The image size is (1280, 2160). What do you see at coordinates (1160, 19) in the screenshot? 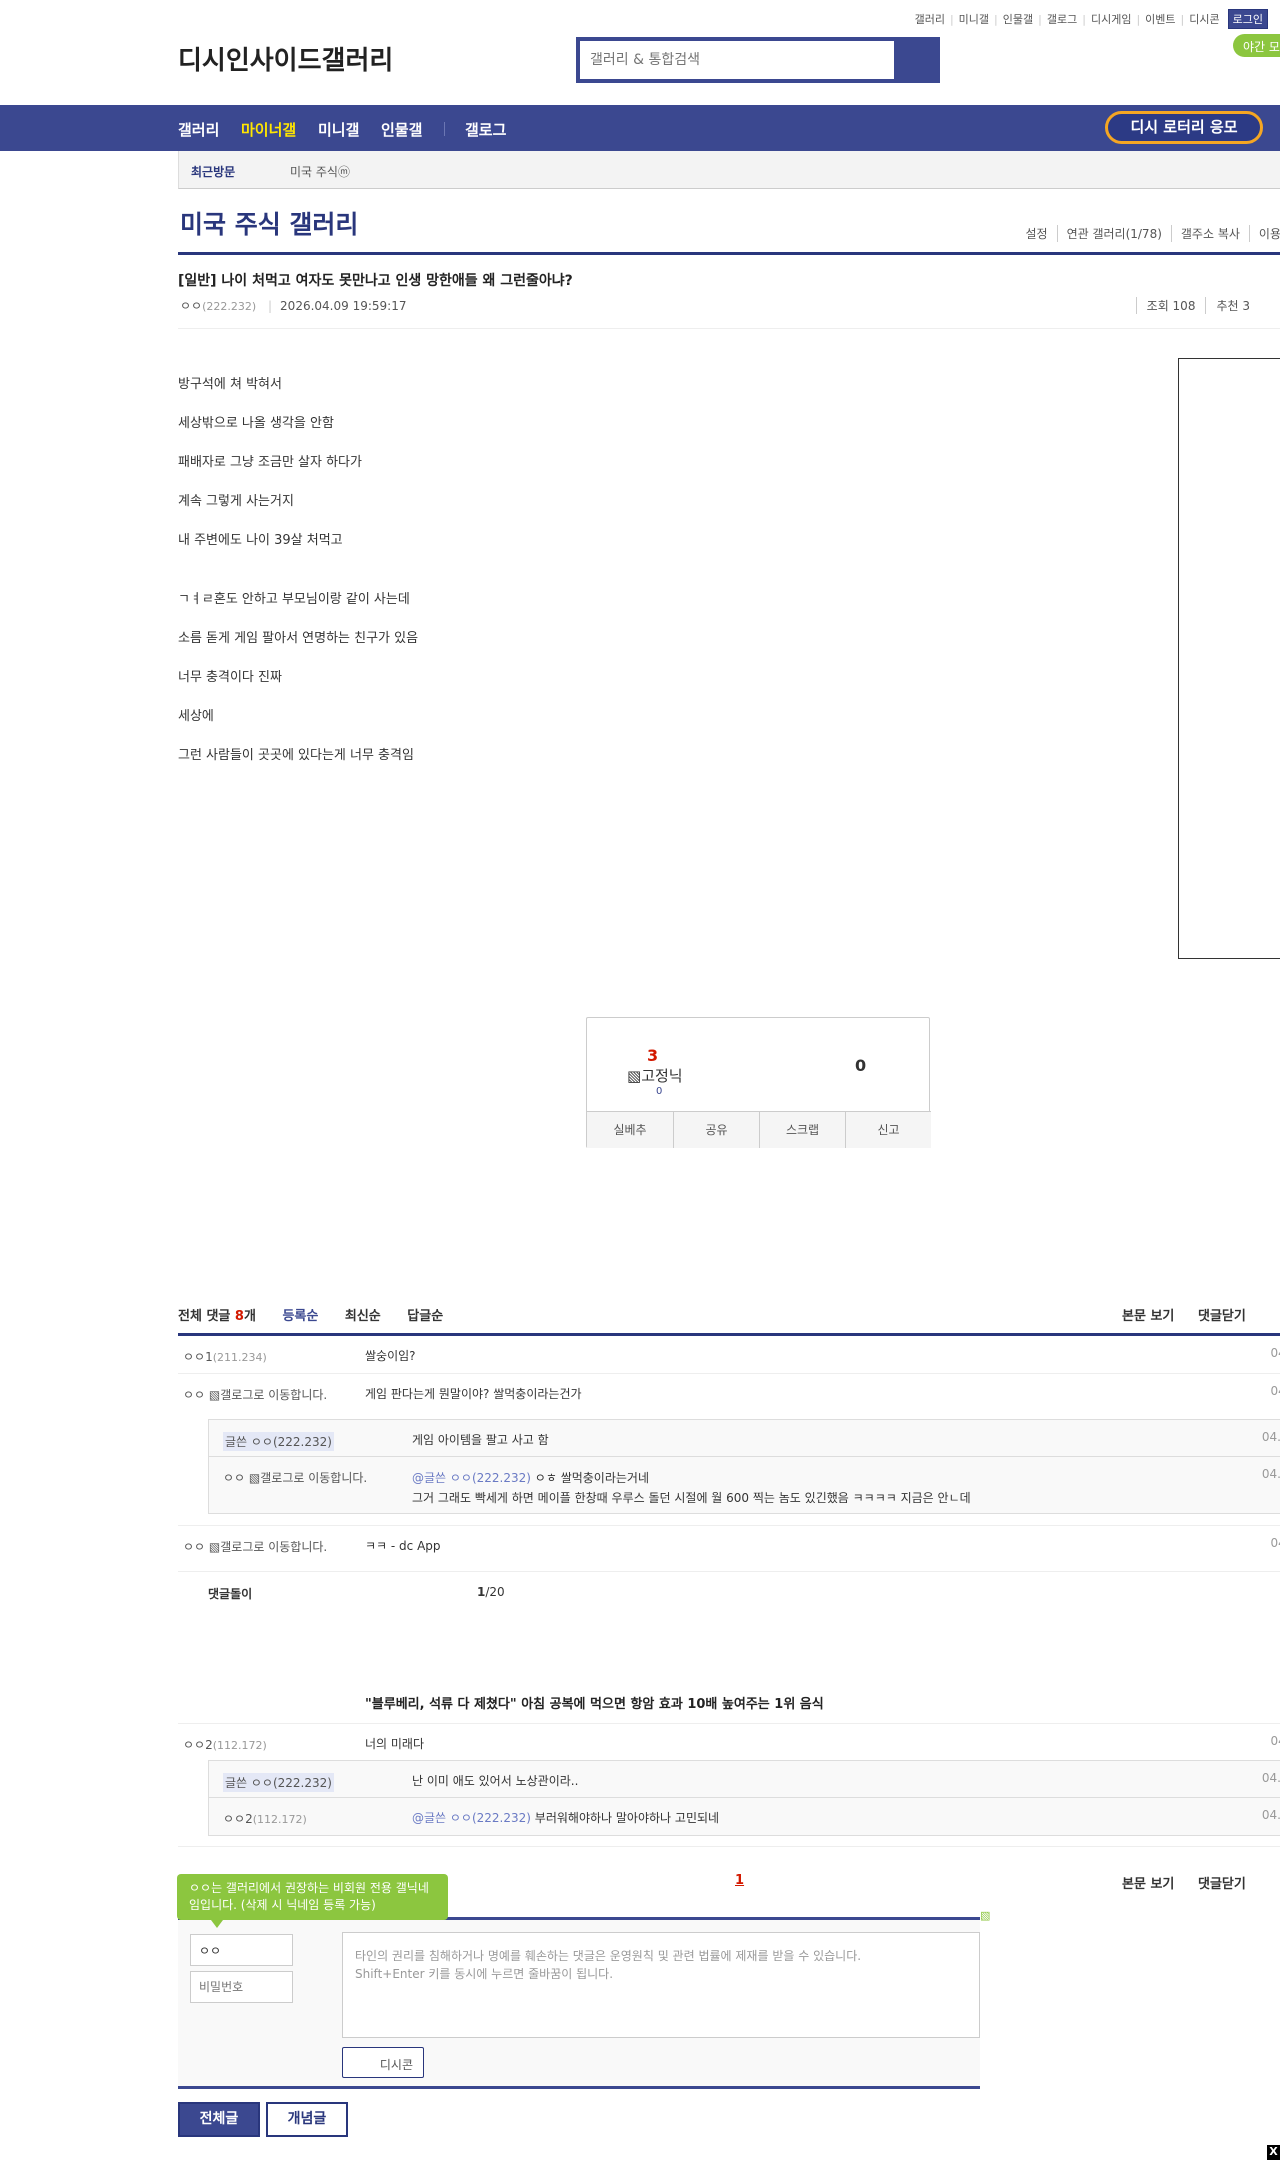
I see `top-link: 이벤트` at bounding box center [1160, 19].